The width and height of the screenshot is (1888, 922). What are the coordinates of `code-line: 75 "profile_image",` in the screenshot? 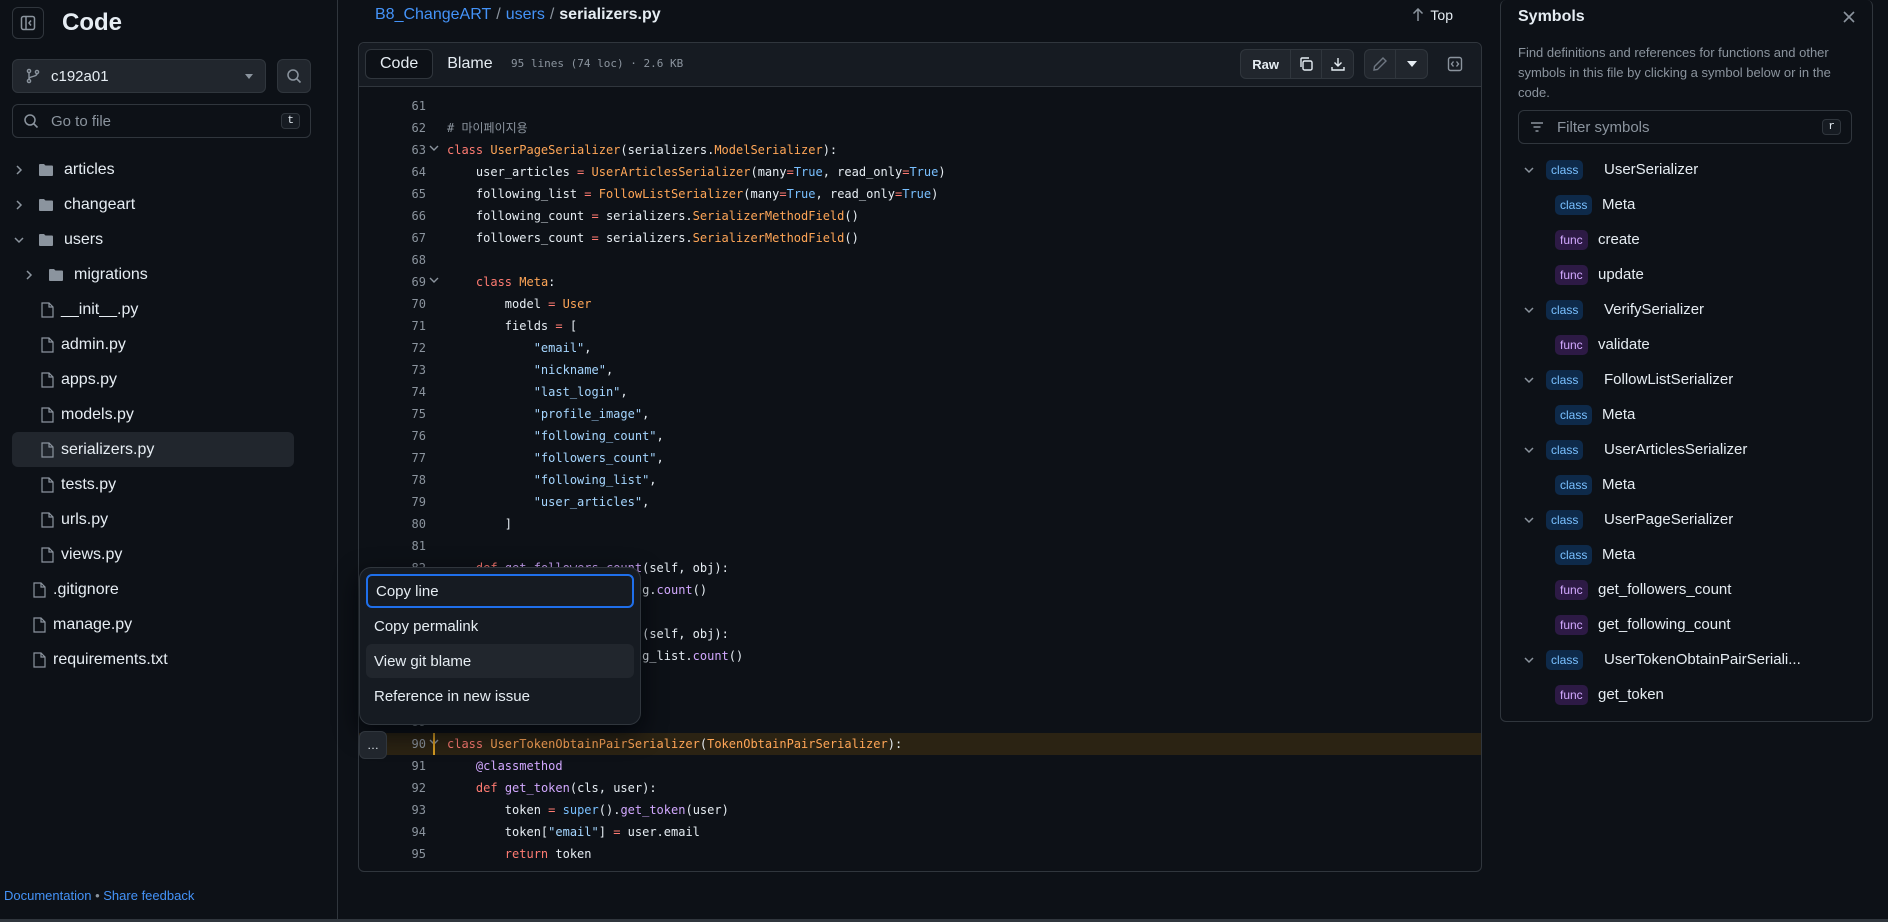 It's located at (920, 414).